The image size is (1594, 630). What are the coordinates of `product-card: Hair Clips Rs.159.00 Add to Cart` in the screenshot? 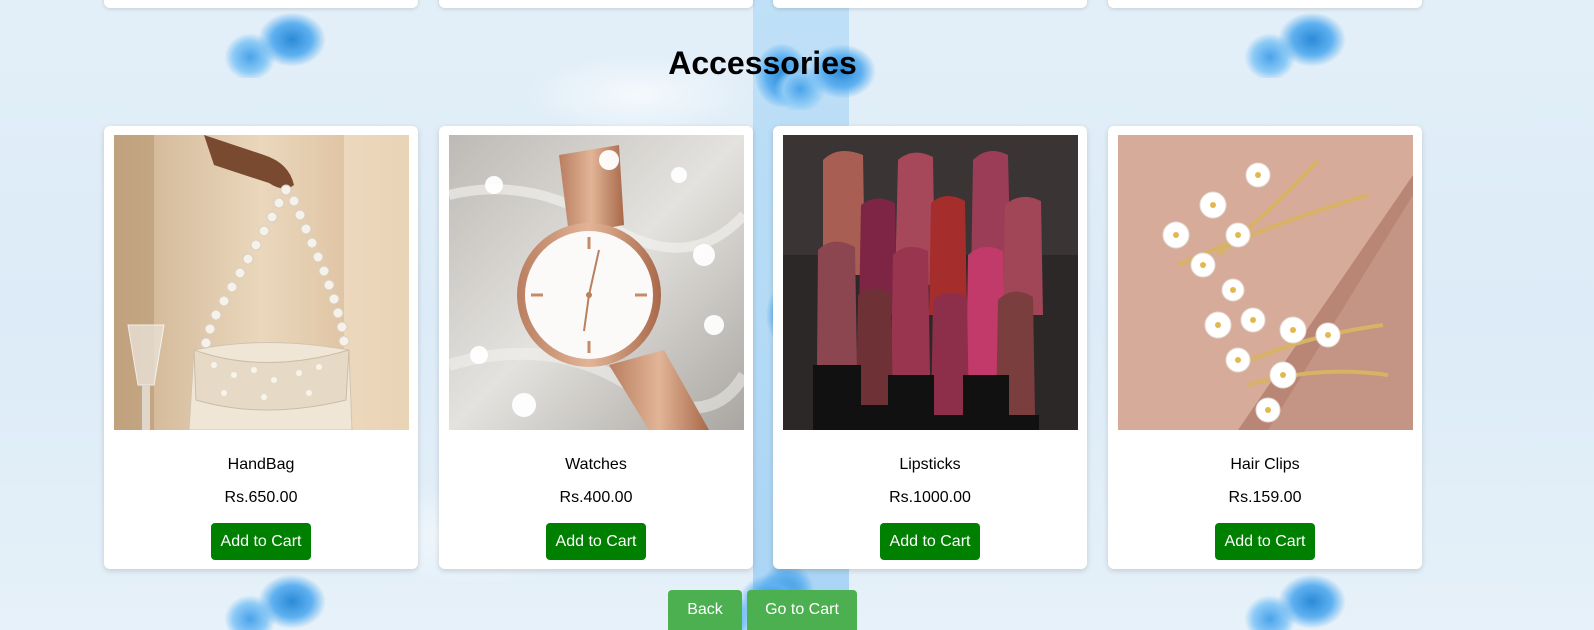 It's located at (1265, 347).